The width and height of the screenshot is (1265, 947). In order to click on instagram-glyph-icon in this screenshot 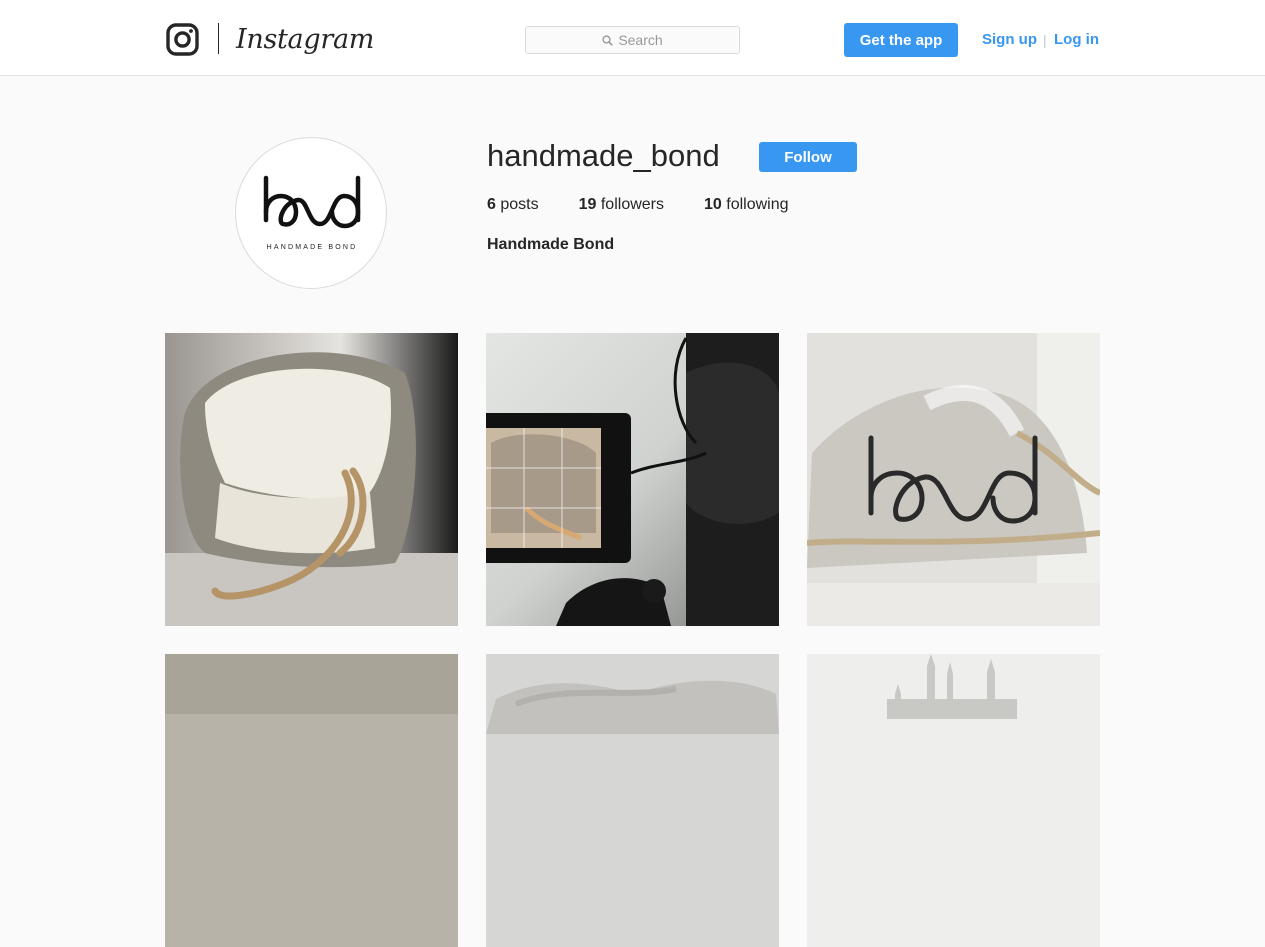, I will do `click(182, 39)`.